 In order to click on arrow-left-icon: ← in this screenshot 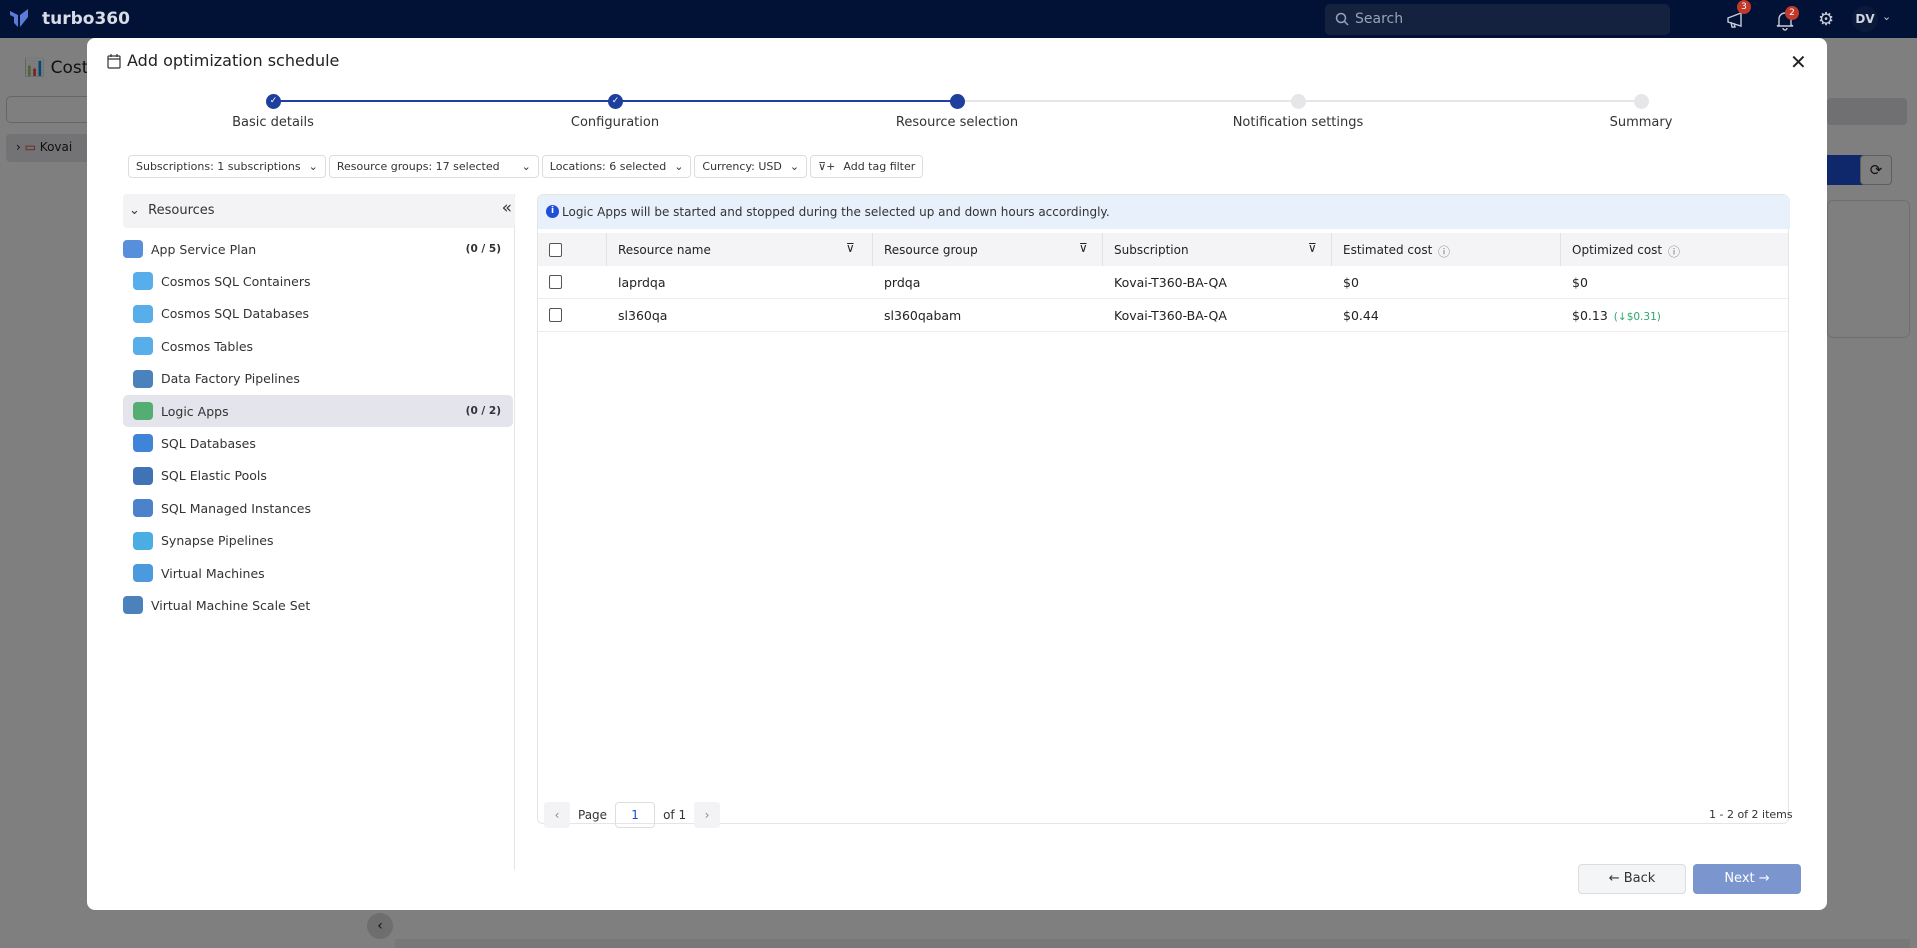, I will do `click(1614, 878)`.